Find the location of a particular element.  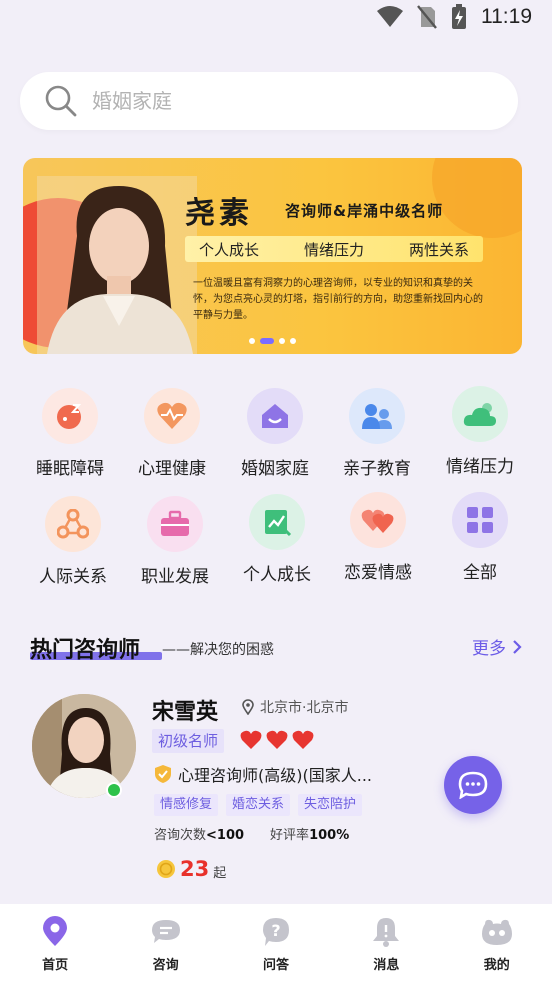

chat-floating-button is located at coordinates (473, 785).